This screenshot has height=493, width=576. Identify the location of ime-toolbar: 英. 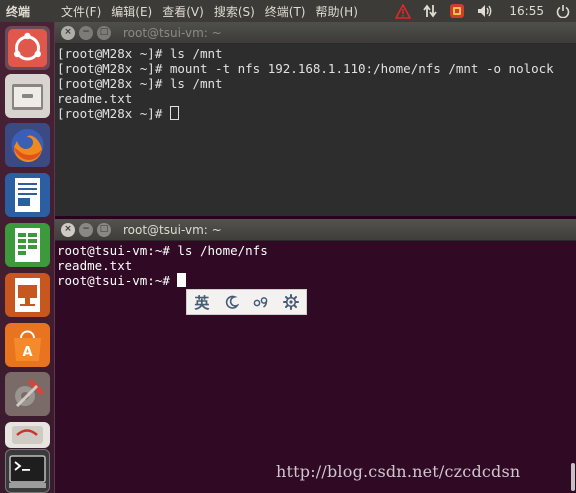
(246, 302).